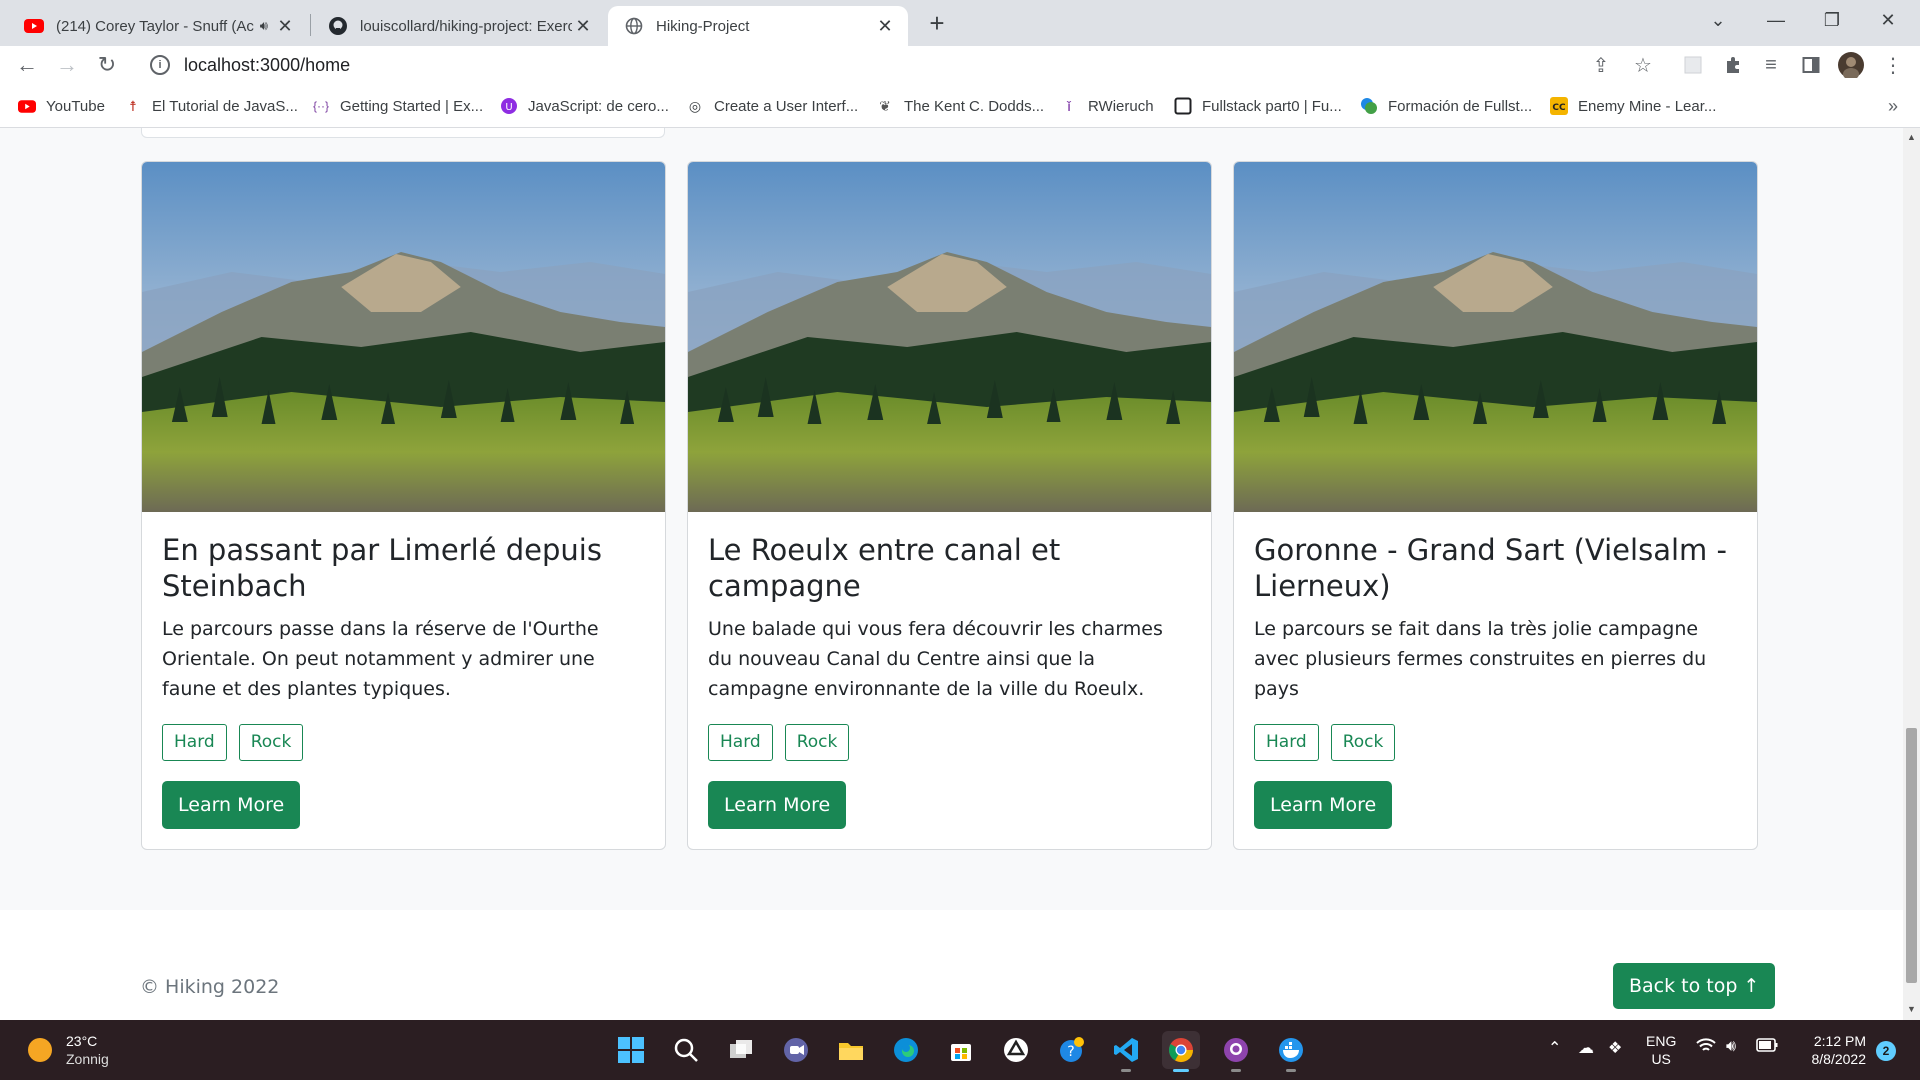 The height and width of the screenshot is (1080, 1920). I want to click on input-language-indicator: ENG US, so click(1661, 1050).